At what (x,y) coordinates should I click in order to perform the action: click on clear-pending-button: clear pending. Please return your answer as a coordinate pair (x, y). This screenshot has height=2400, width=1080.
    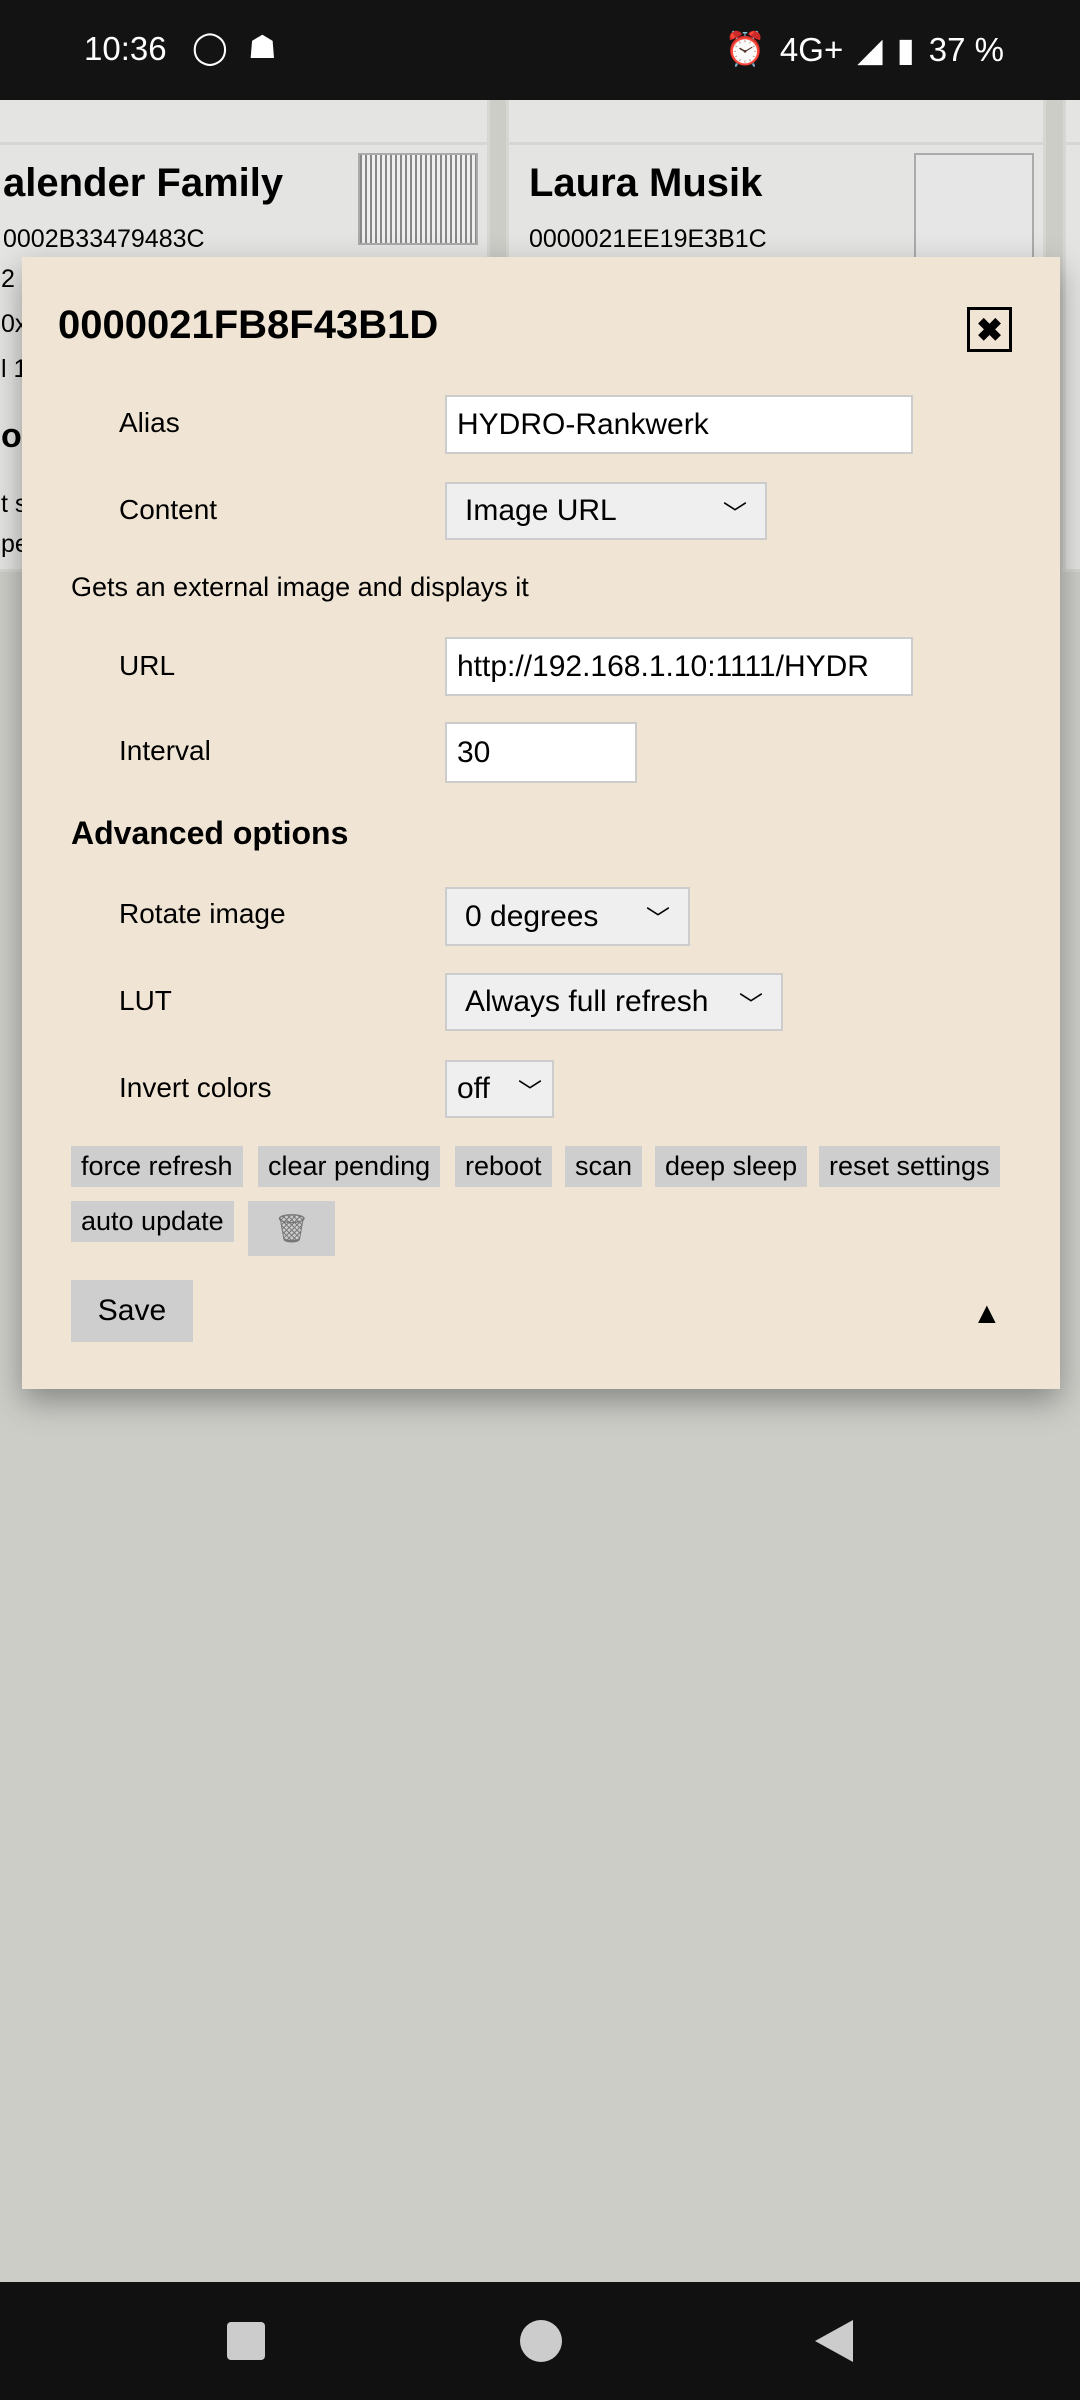
    Looking at the image, I should click on (349, 1166).